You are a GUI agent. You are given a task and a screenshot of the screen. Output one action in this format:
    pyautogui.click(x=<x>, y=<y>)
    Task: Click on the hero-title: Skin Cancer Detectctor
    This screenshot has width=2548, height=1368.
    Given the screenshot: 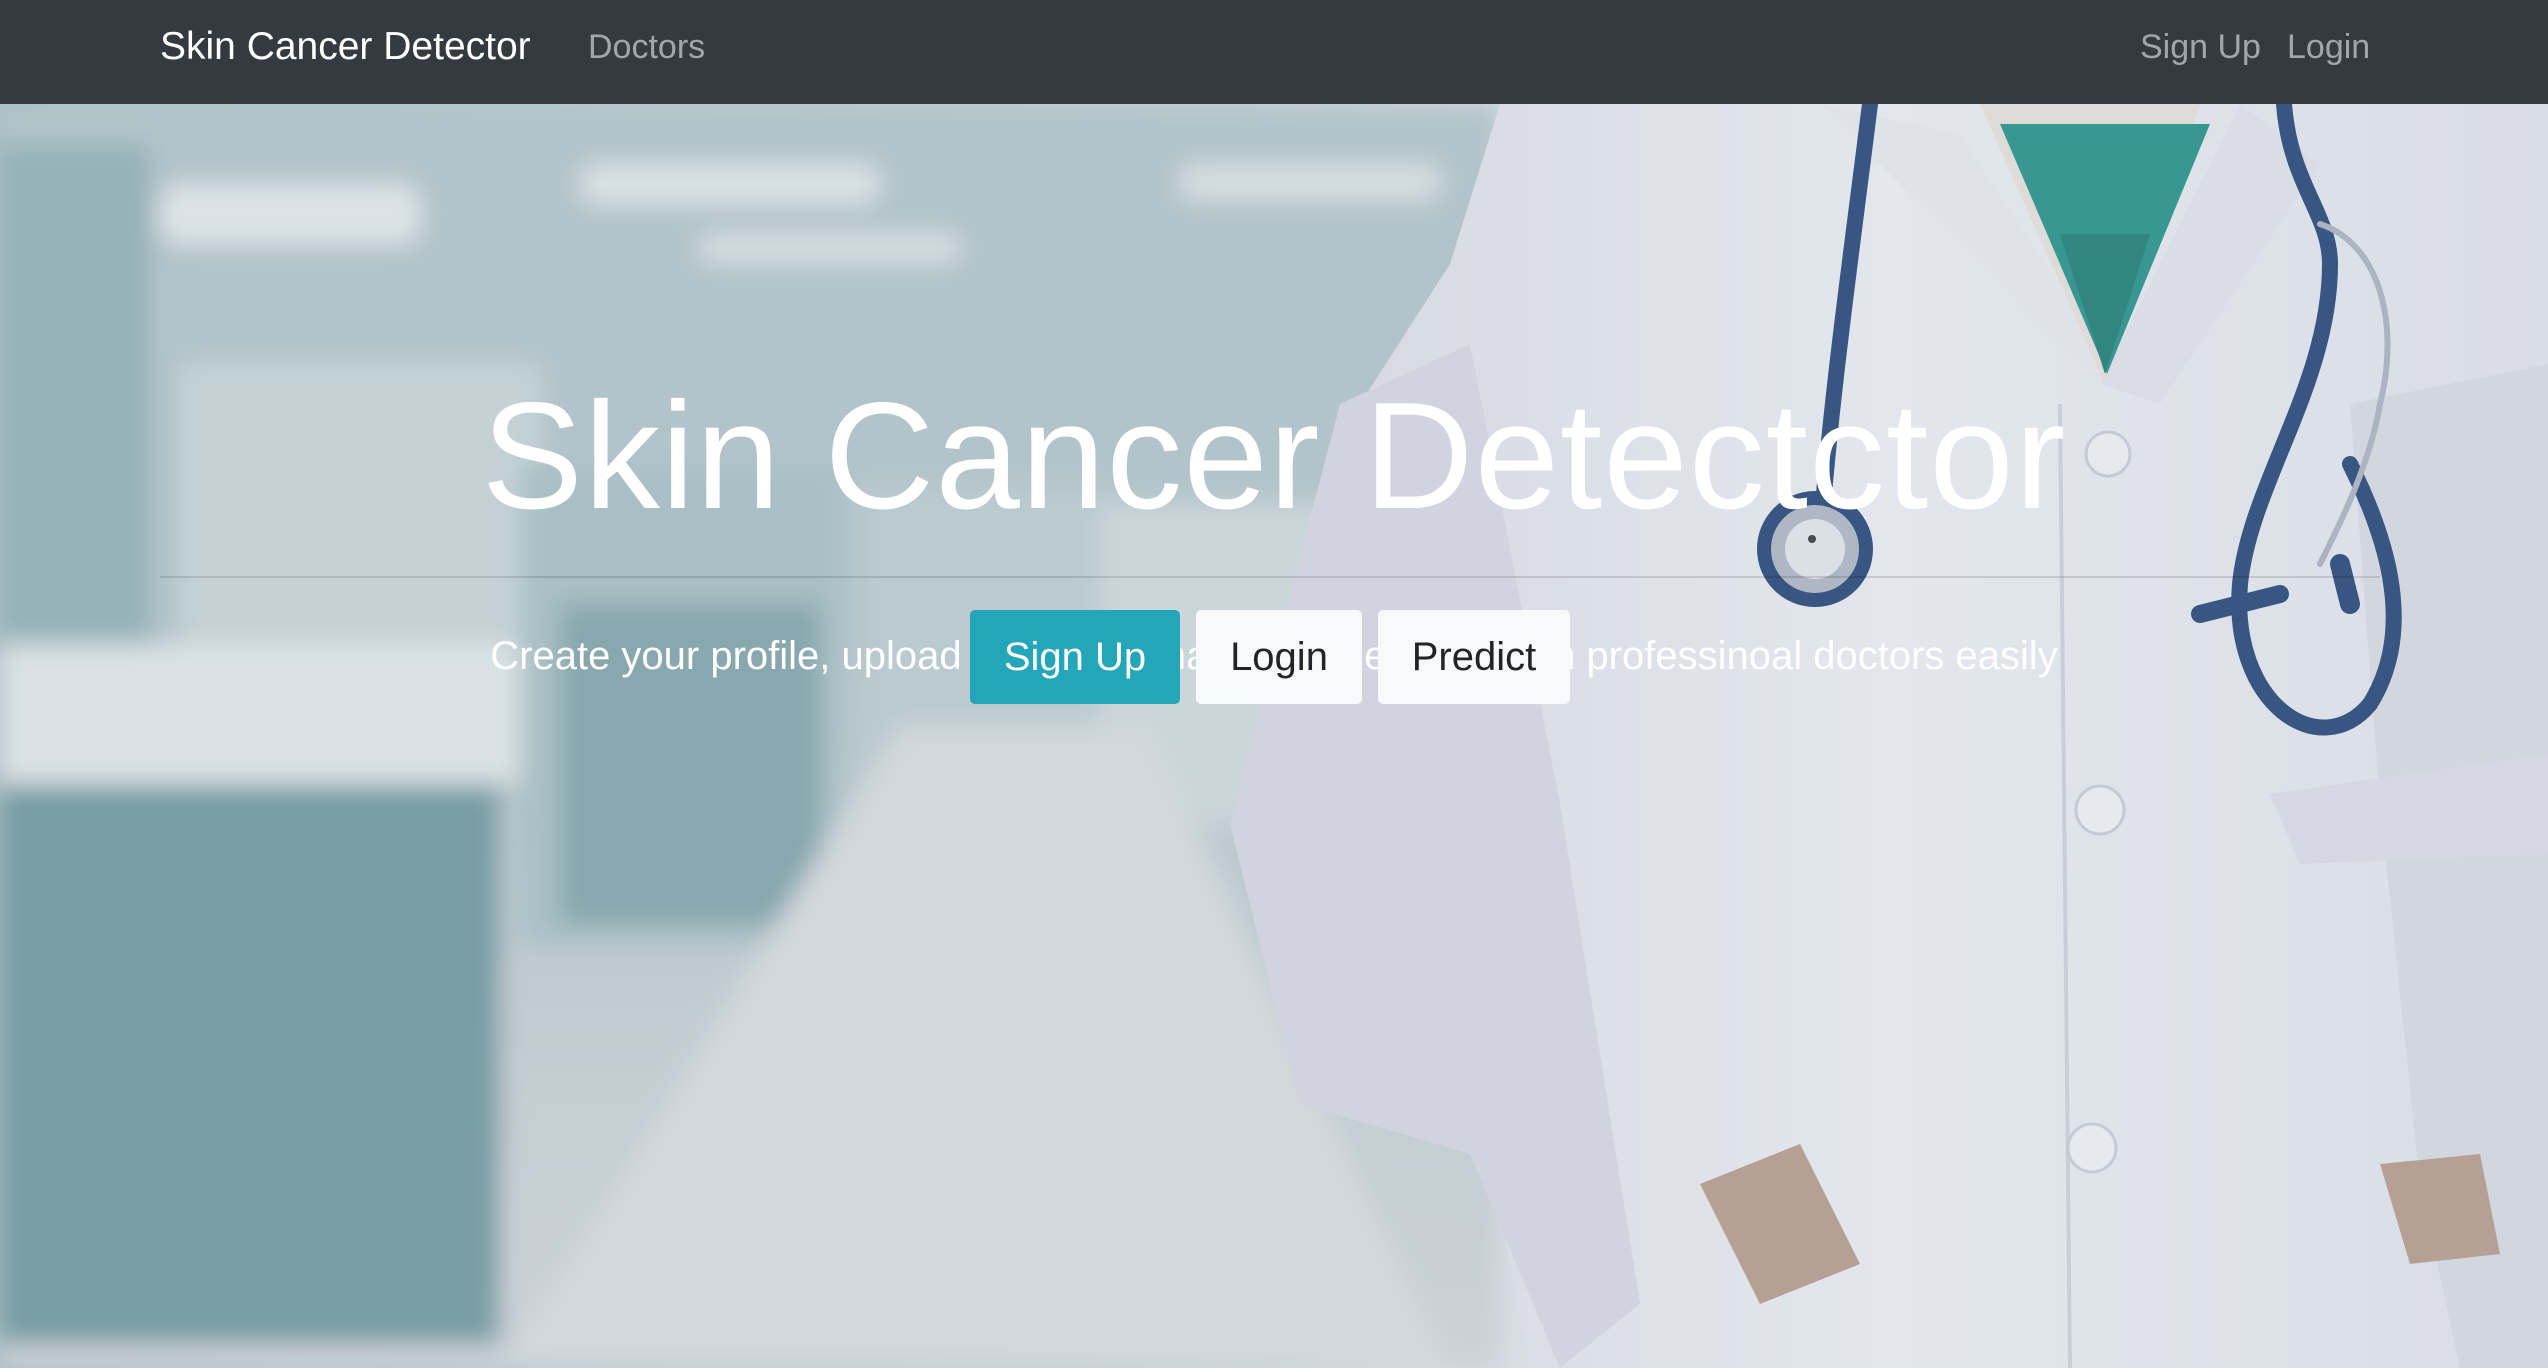 What is the action you would take?
    pyautogui.click(x=1274, y=455)
    